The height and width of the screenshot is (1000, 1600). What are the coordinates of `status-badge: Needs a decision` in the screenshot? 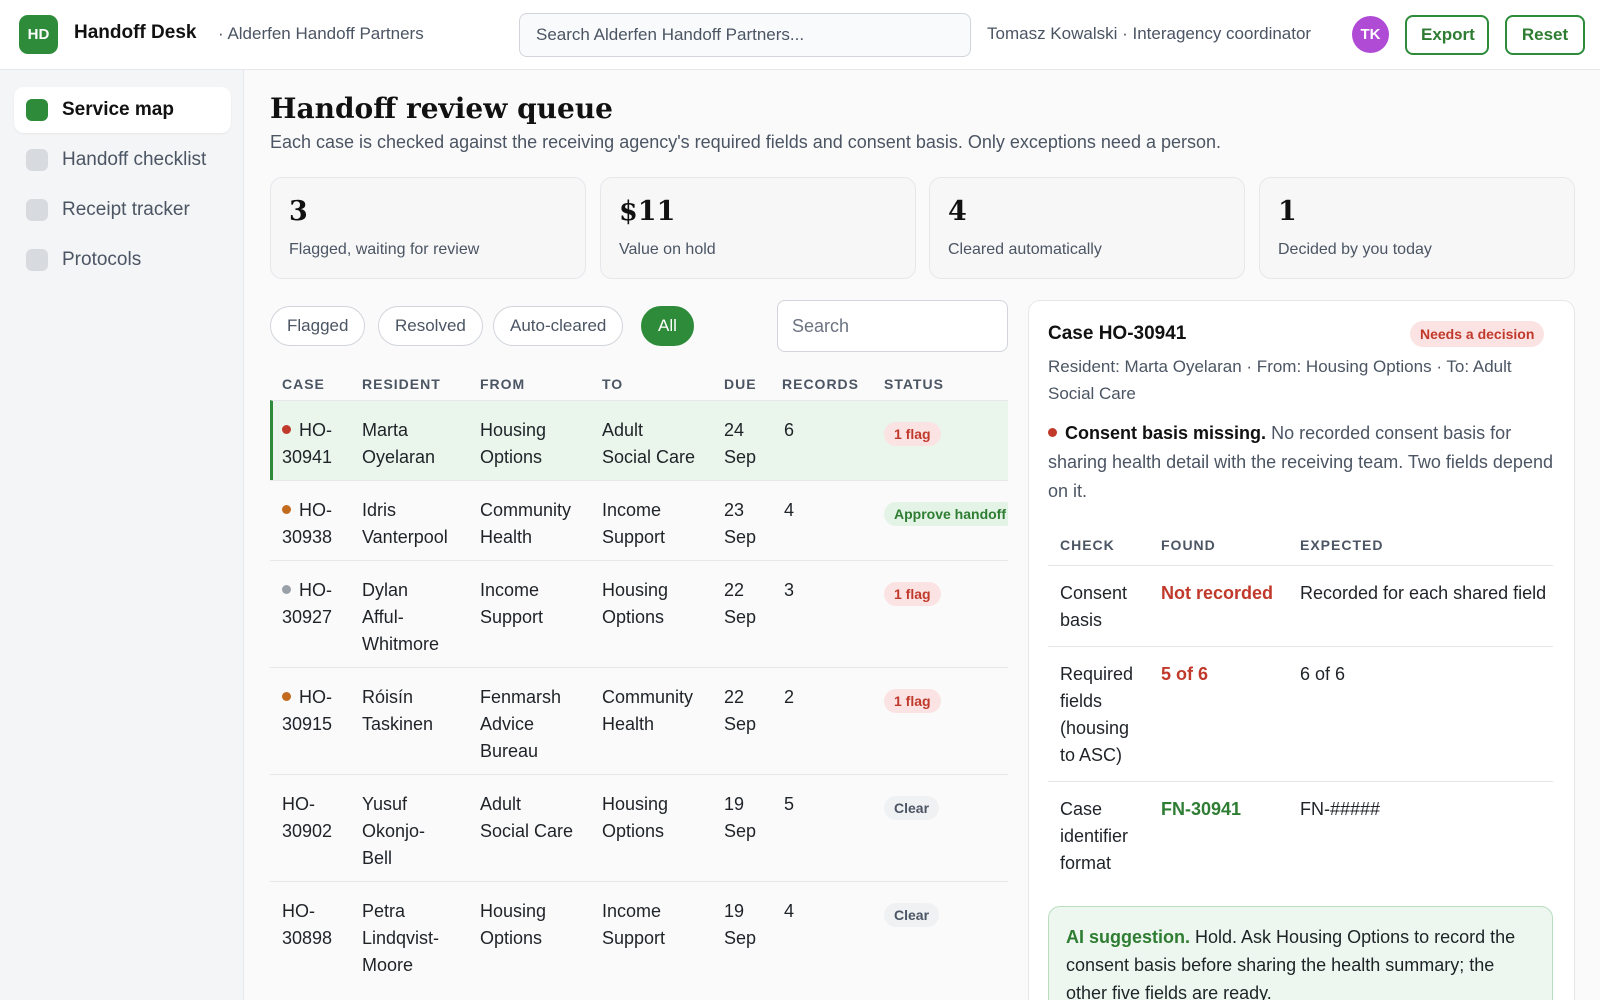 It's located at (1477, 334).